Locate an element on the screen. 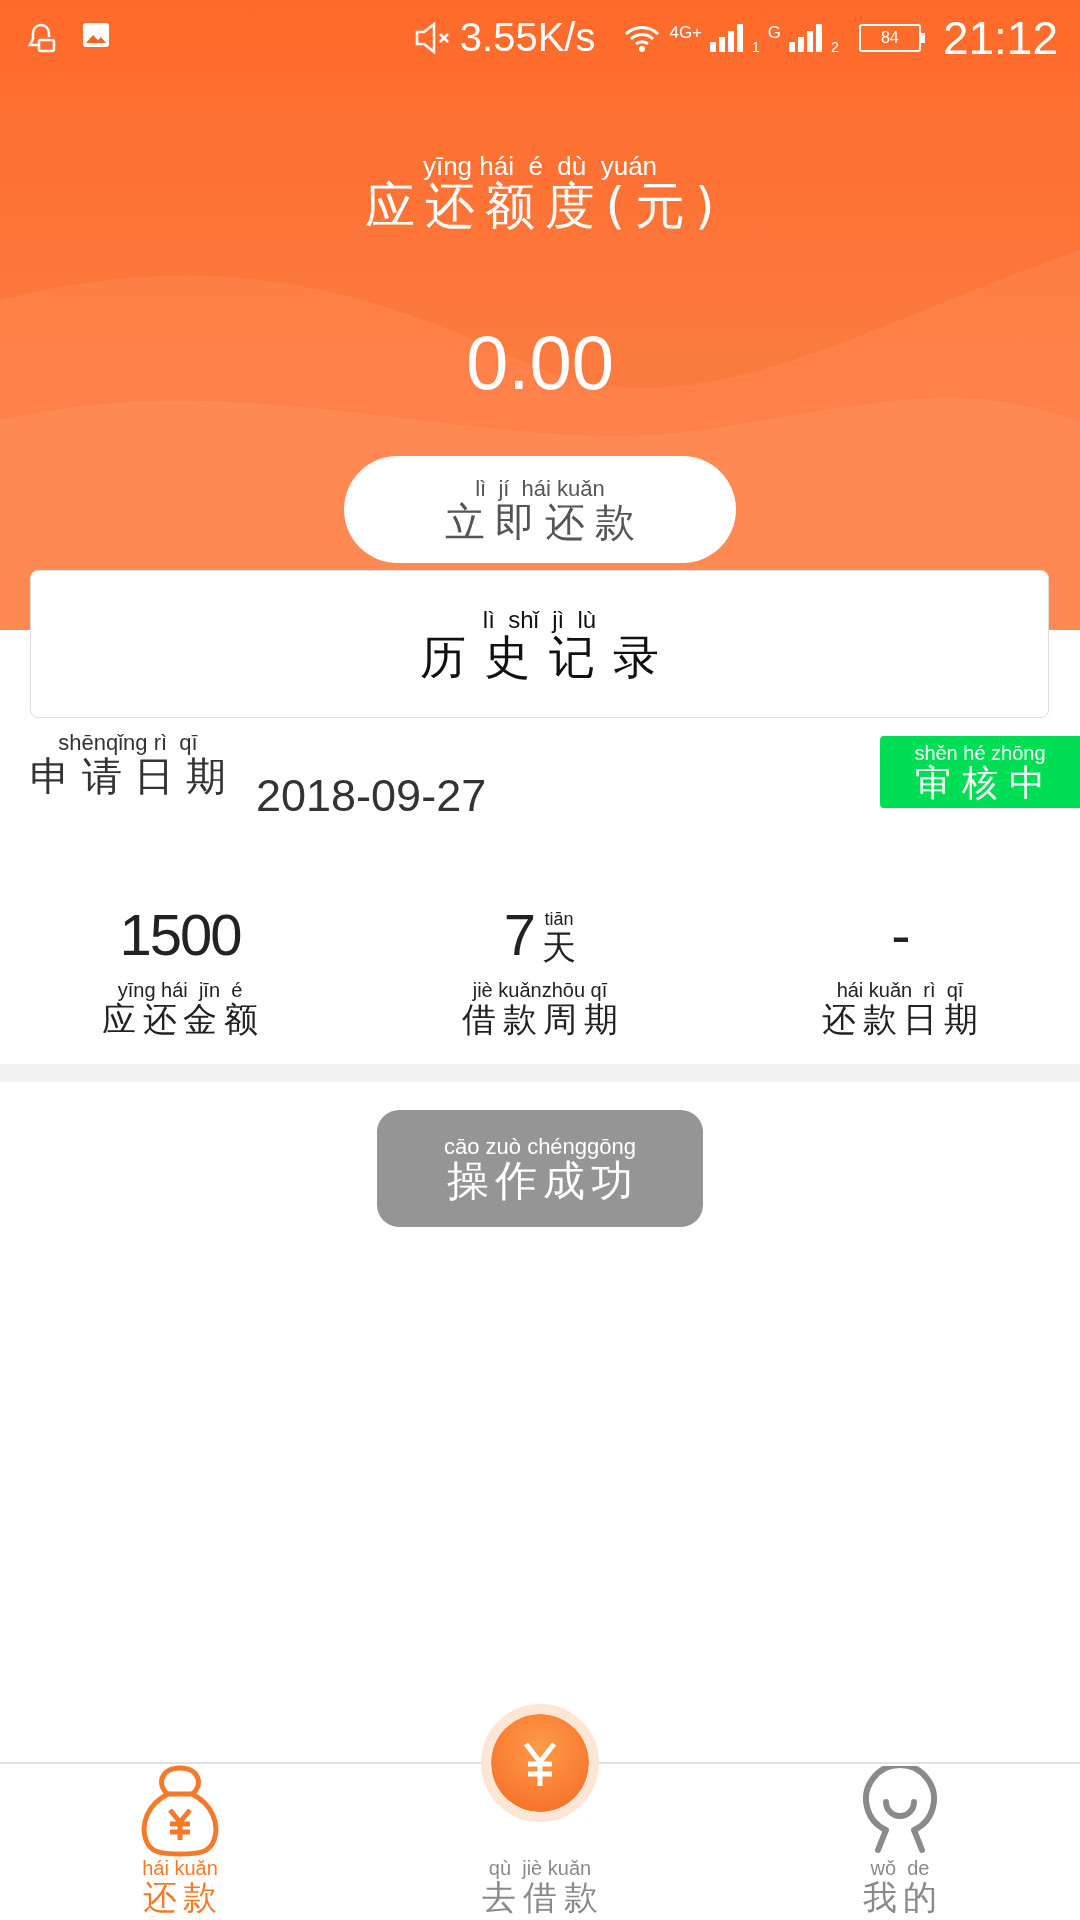  nav-tab: wǒ de 我的 is located at coordinates (900, 1842).